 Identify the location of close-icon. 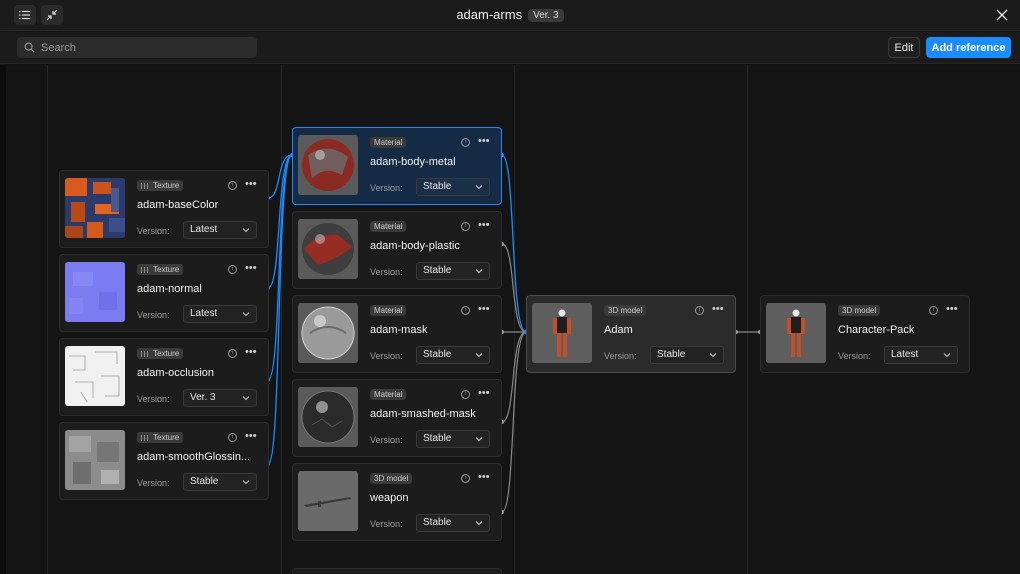
(1002, 15).